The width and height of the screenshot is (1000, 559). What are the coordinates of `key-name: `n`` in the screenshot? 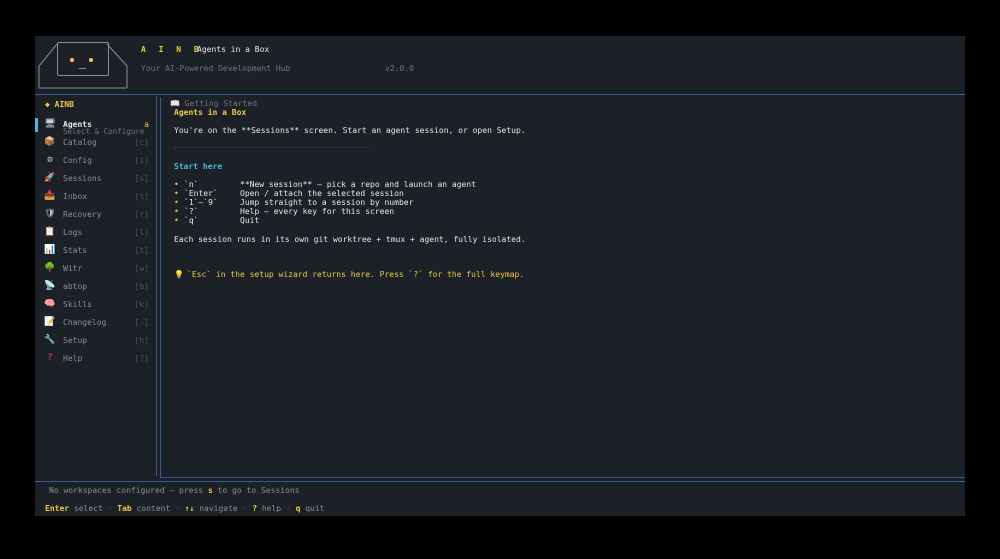 It's located at (191, 184).